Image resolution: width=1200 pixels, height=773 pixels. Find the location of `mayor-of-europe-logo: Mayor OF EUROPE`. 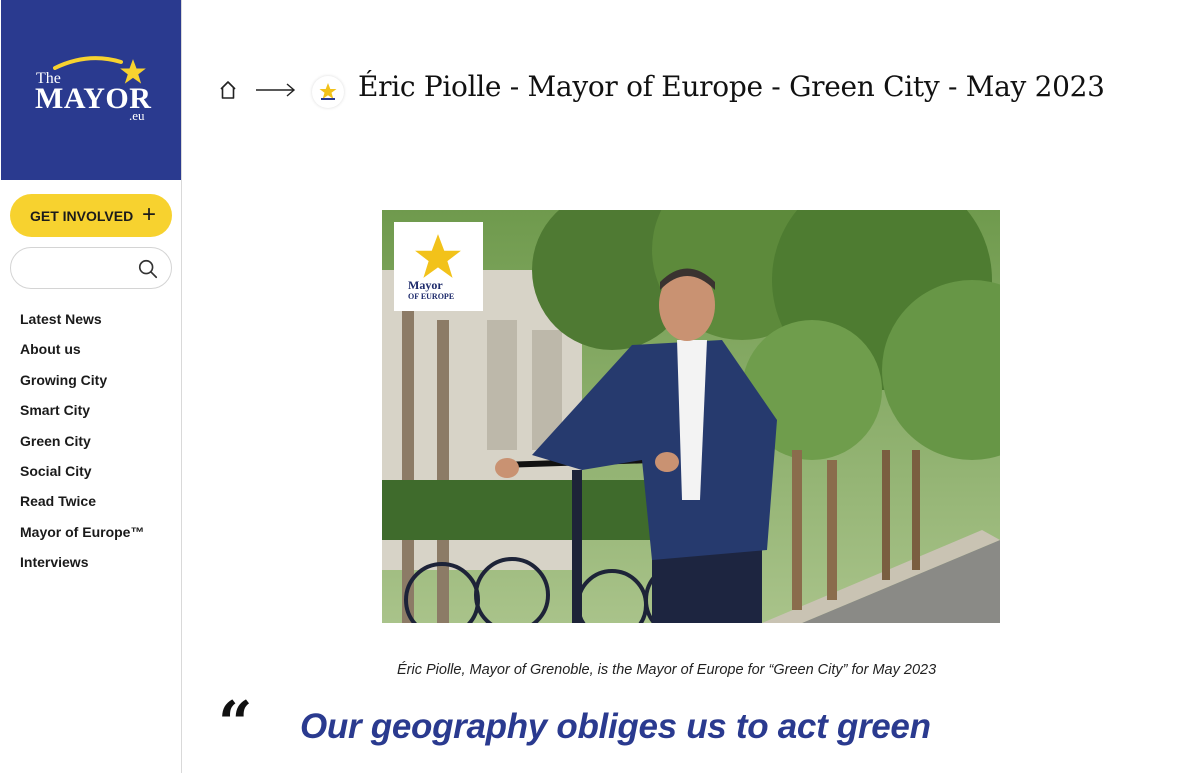

mayor-of-europe-logo: Mayor OF EUROPE is located at coordinates (438, 266).